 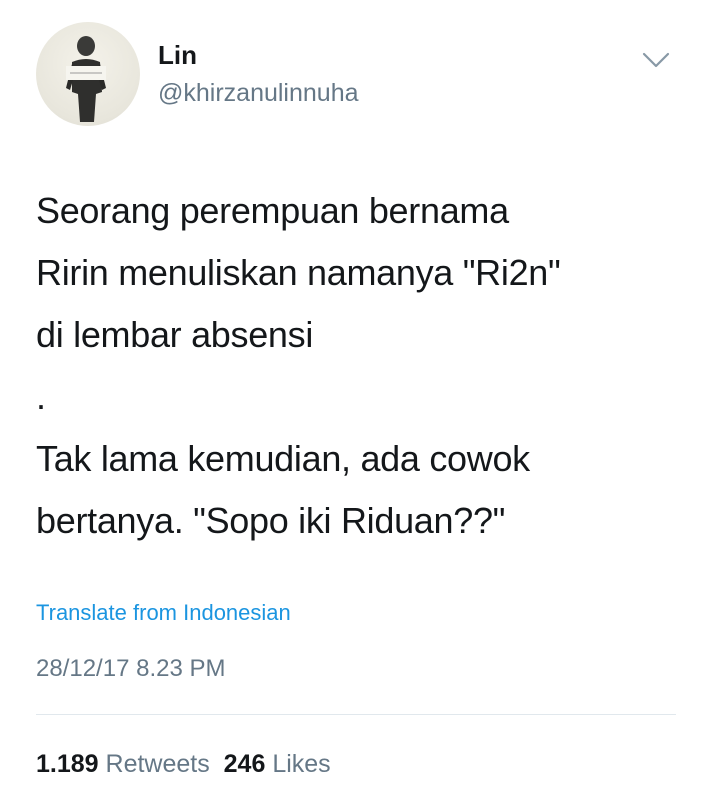 What do you see at coordinates (163, 613) in the screenshot?
I see `translate-link: Translate from Indonesian` at bounding box center [163, 613].